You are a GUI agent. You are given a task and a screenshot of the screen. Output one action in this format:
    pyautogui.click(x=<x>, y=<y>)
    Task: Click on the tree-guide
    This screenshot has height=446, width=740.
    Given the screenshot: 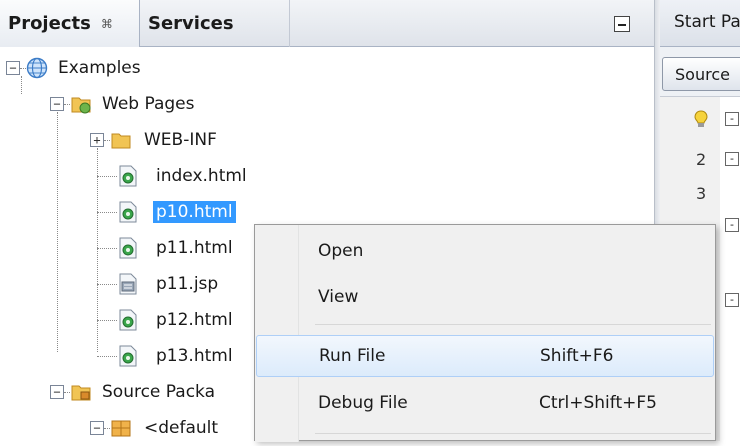 What is the action you would take?
    pyautogui.click(x=57, y=232)
    